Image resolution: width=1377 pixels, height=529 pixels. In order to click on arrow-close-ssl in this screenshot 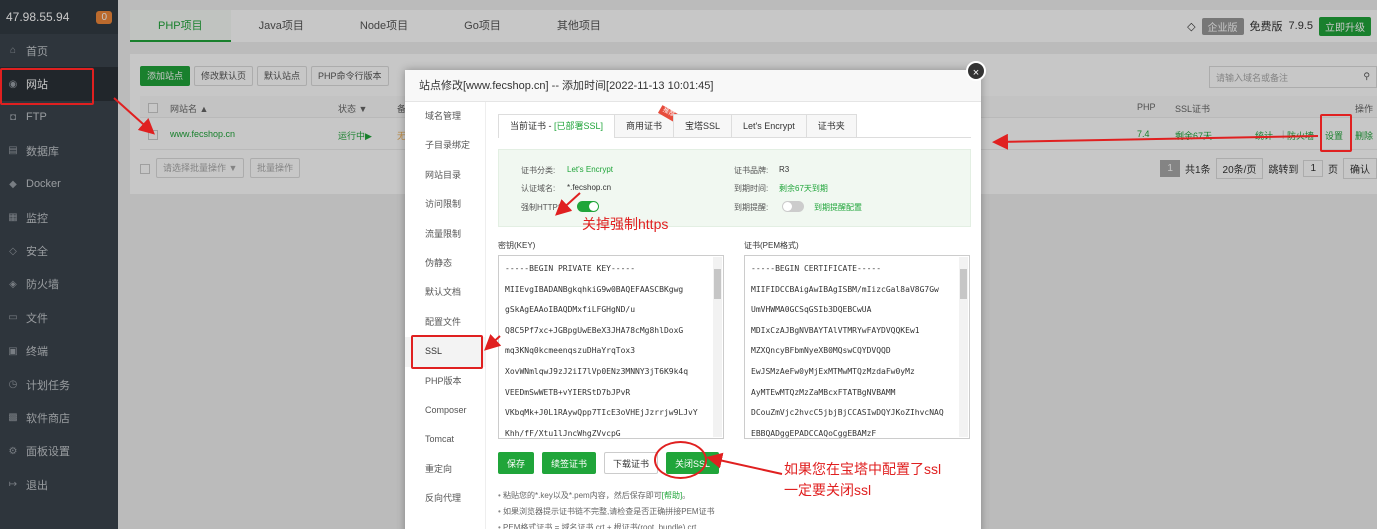, I will do `click(744, 463)`.